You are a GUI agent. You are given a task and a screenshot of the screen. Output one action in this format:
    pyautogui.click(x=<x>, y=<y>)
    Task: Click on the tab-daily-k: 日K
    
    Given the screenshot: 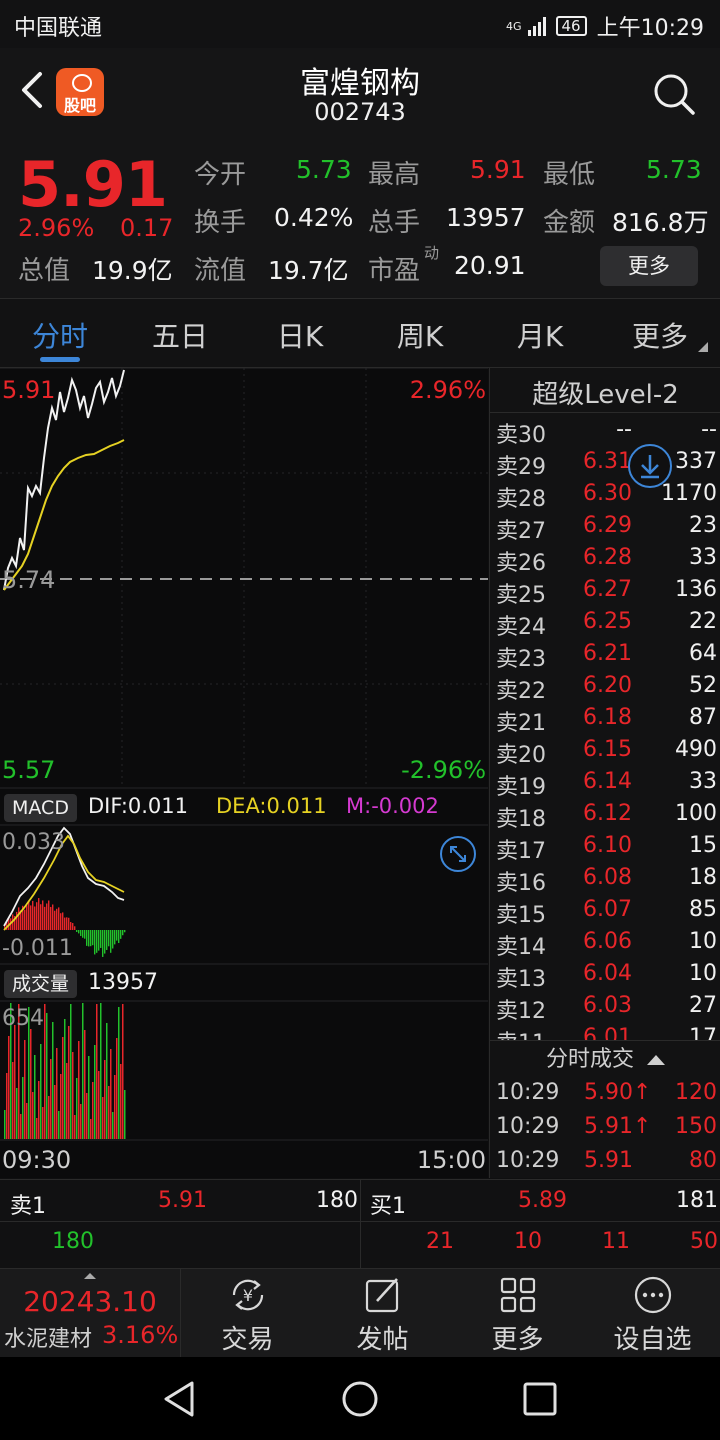 What is the action you would take?
    pyautogui.click(x=300, y=335)
    